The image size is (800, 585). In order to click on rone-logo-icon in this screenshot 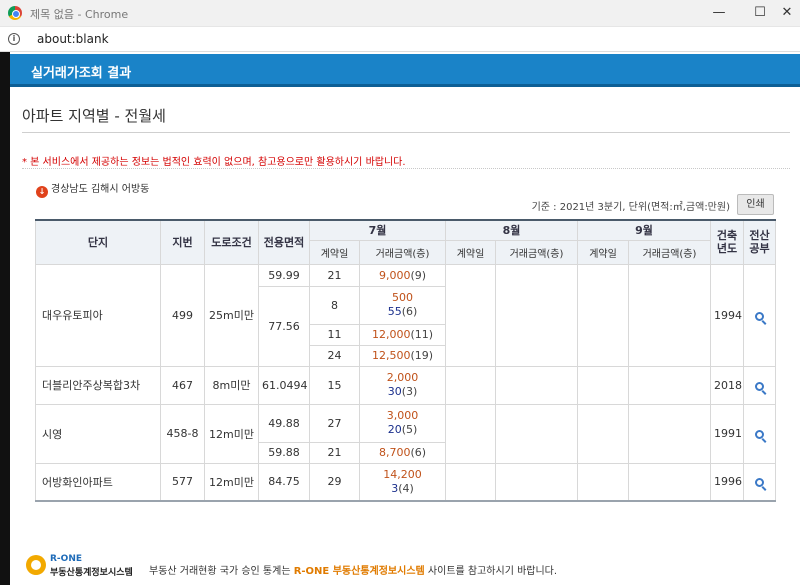, I will do `click(36, 565)`.